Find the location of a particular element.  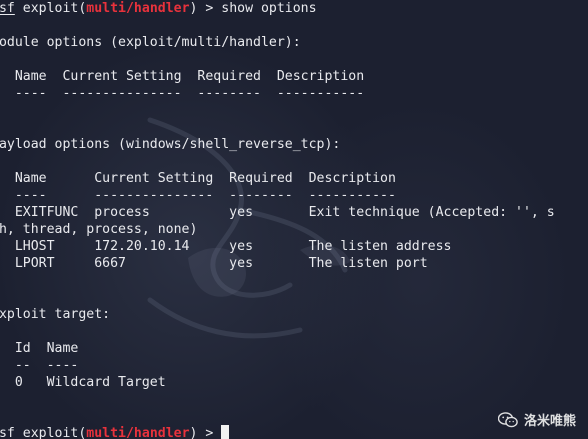

prompt-command: ) > show options is located at coordinates (253, 8).